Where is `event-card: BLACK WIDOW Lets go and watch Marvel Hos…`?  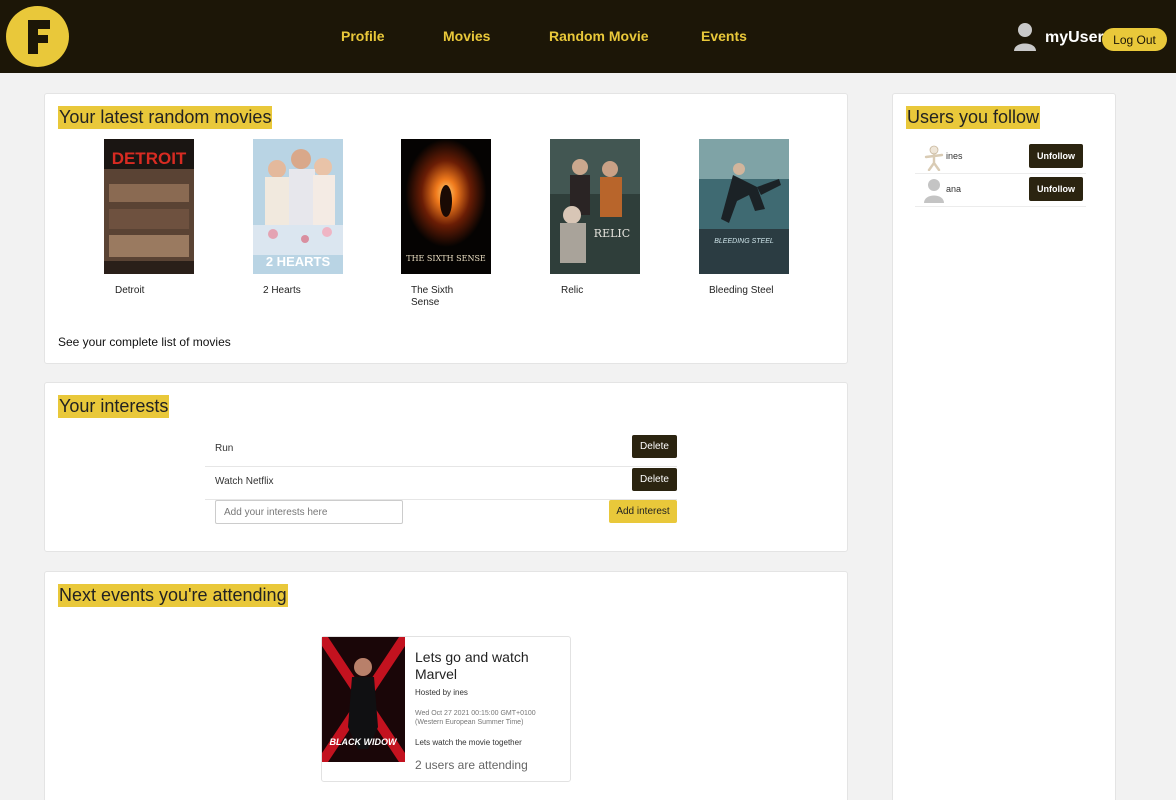
event-card: BLACK WIDOW Lets go and watch Marvel Hos… is located at coordinates (444, 708).